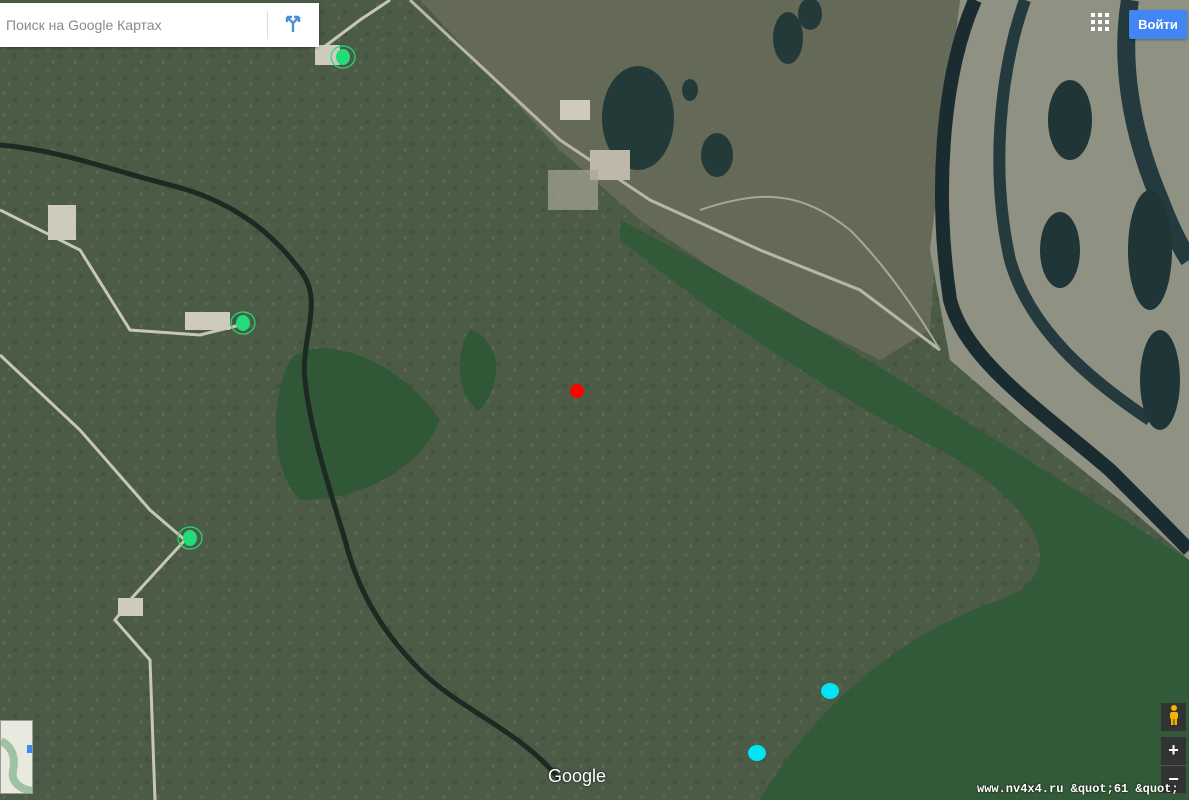  Describe the element at coordinates (577, 776) in the screenshot. I see `google-logo: Google` at that location.